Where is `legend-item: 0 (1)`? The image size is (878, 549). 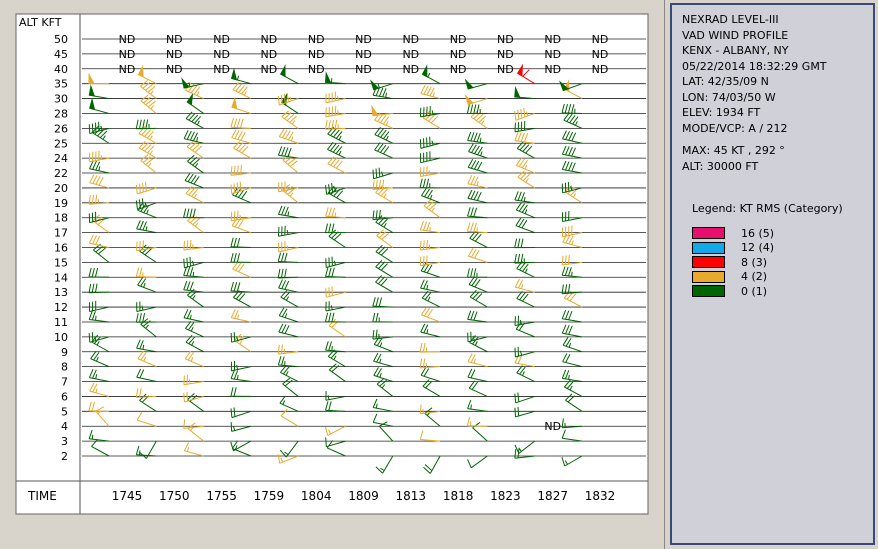
legend-item: 0 (1) is located at coordinates (733, 291).